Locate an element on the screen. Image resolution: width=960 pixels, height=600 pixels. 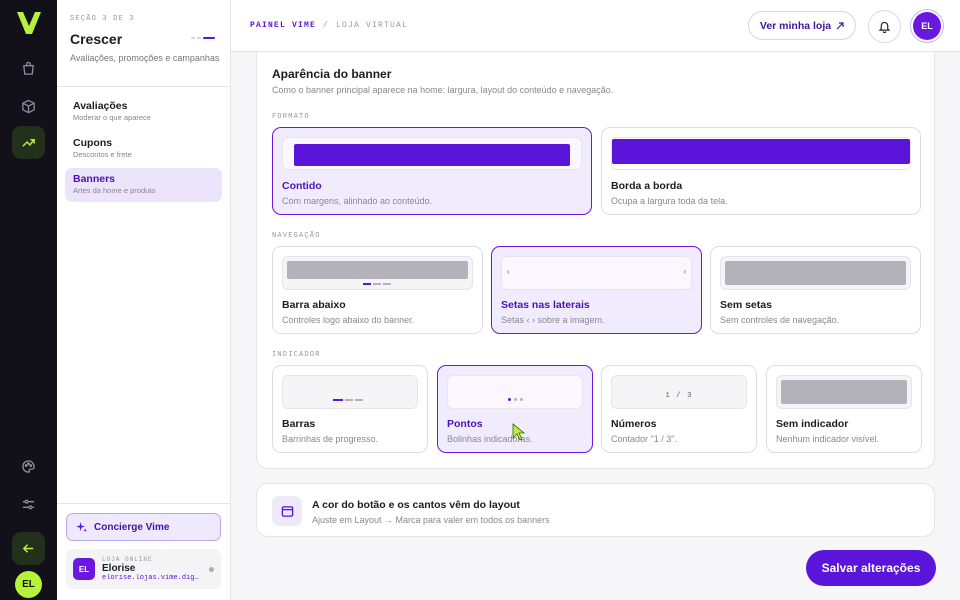
sidebar-item-label: Avaliações is located at coordinates (100, 106).